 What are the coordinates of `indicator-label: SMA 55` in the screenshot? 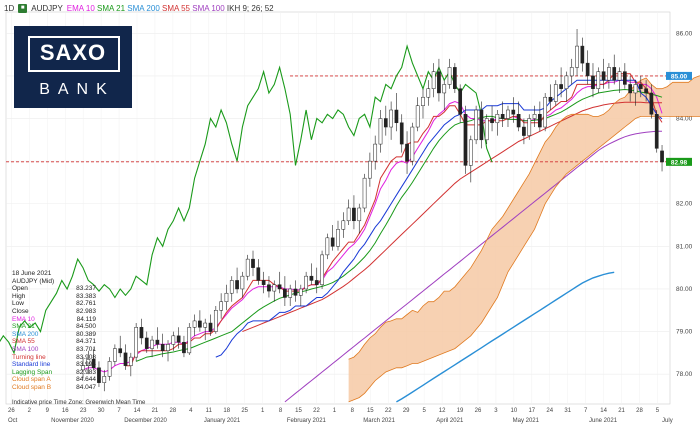 It's located at (177, 8).